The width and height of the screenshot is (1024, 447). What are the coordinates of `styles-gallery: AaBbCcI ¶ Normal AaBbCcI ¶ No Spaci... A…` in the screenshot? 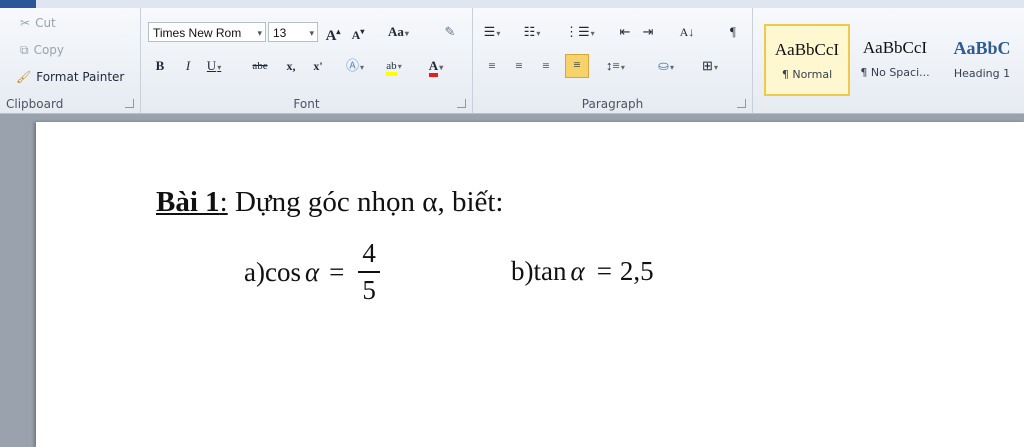 It's located at (892, 68).